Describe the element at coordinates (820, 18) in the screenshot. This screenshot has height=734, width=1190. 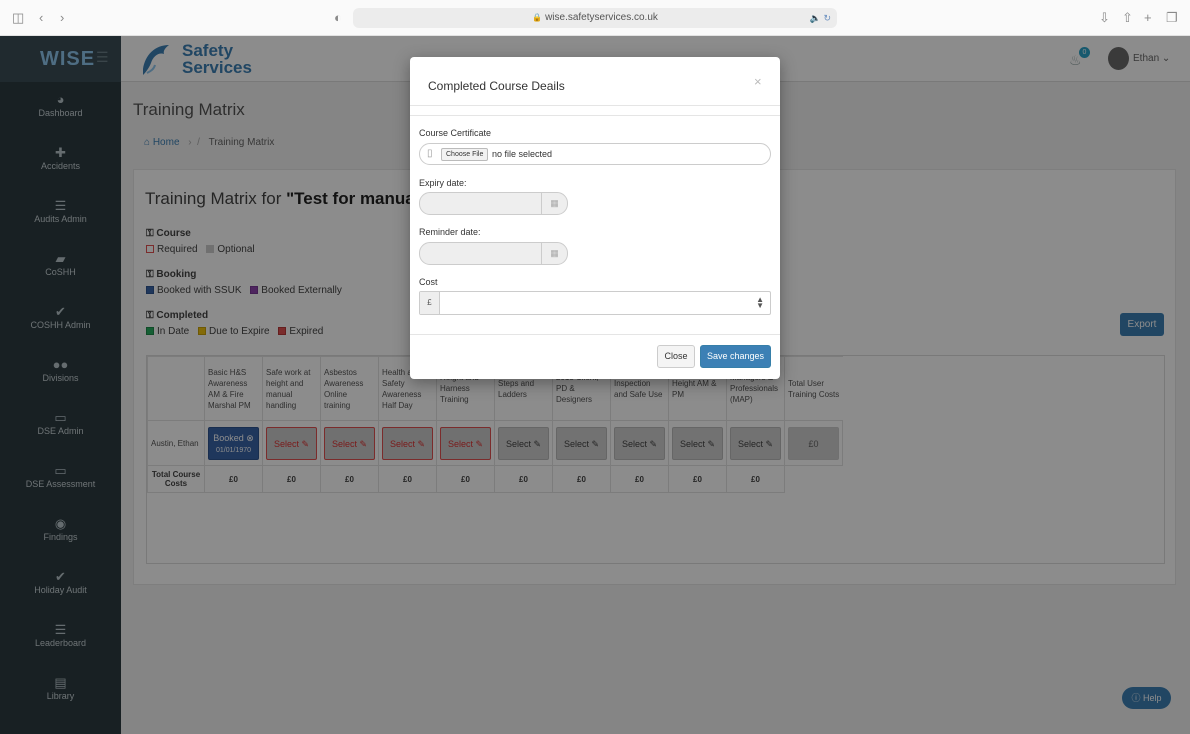
I see `reload-icon: 🔈 ↻` at that location.